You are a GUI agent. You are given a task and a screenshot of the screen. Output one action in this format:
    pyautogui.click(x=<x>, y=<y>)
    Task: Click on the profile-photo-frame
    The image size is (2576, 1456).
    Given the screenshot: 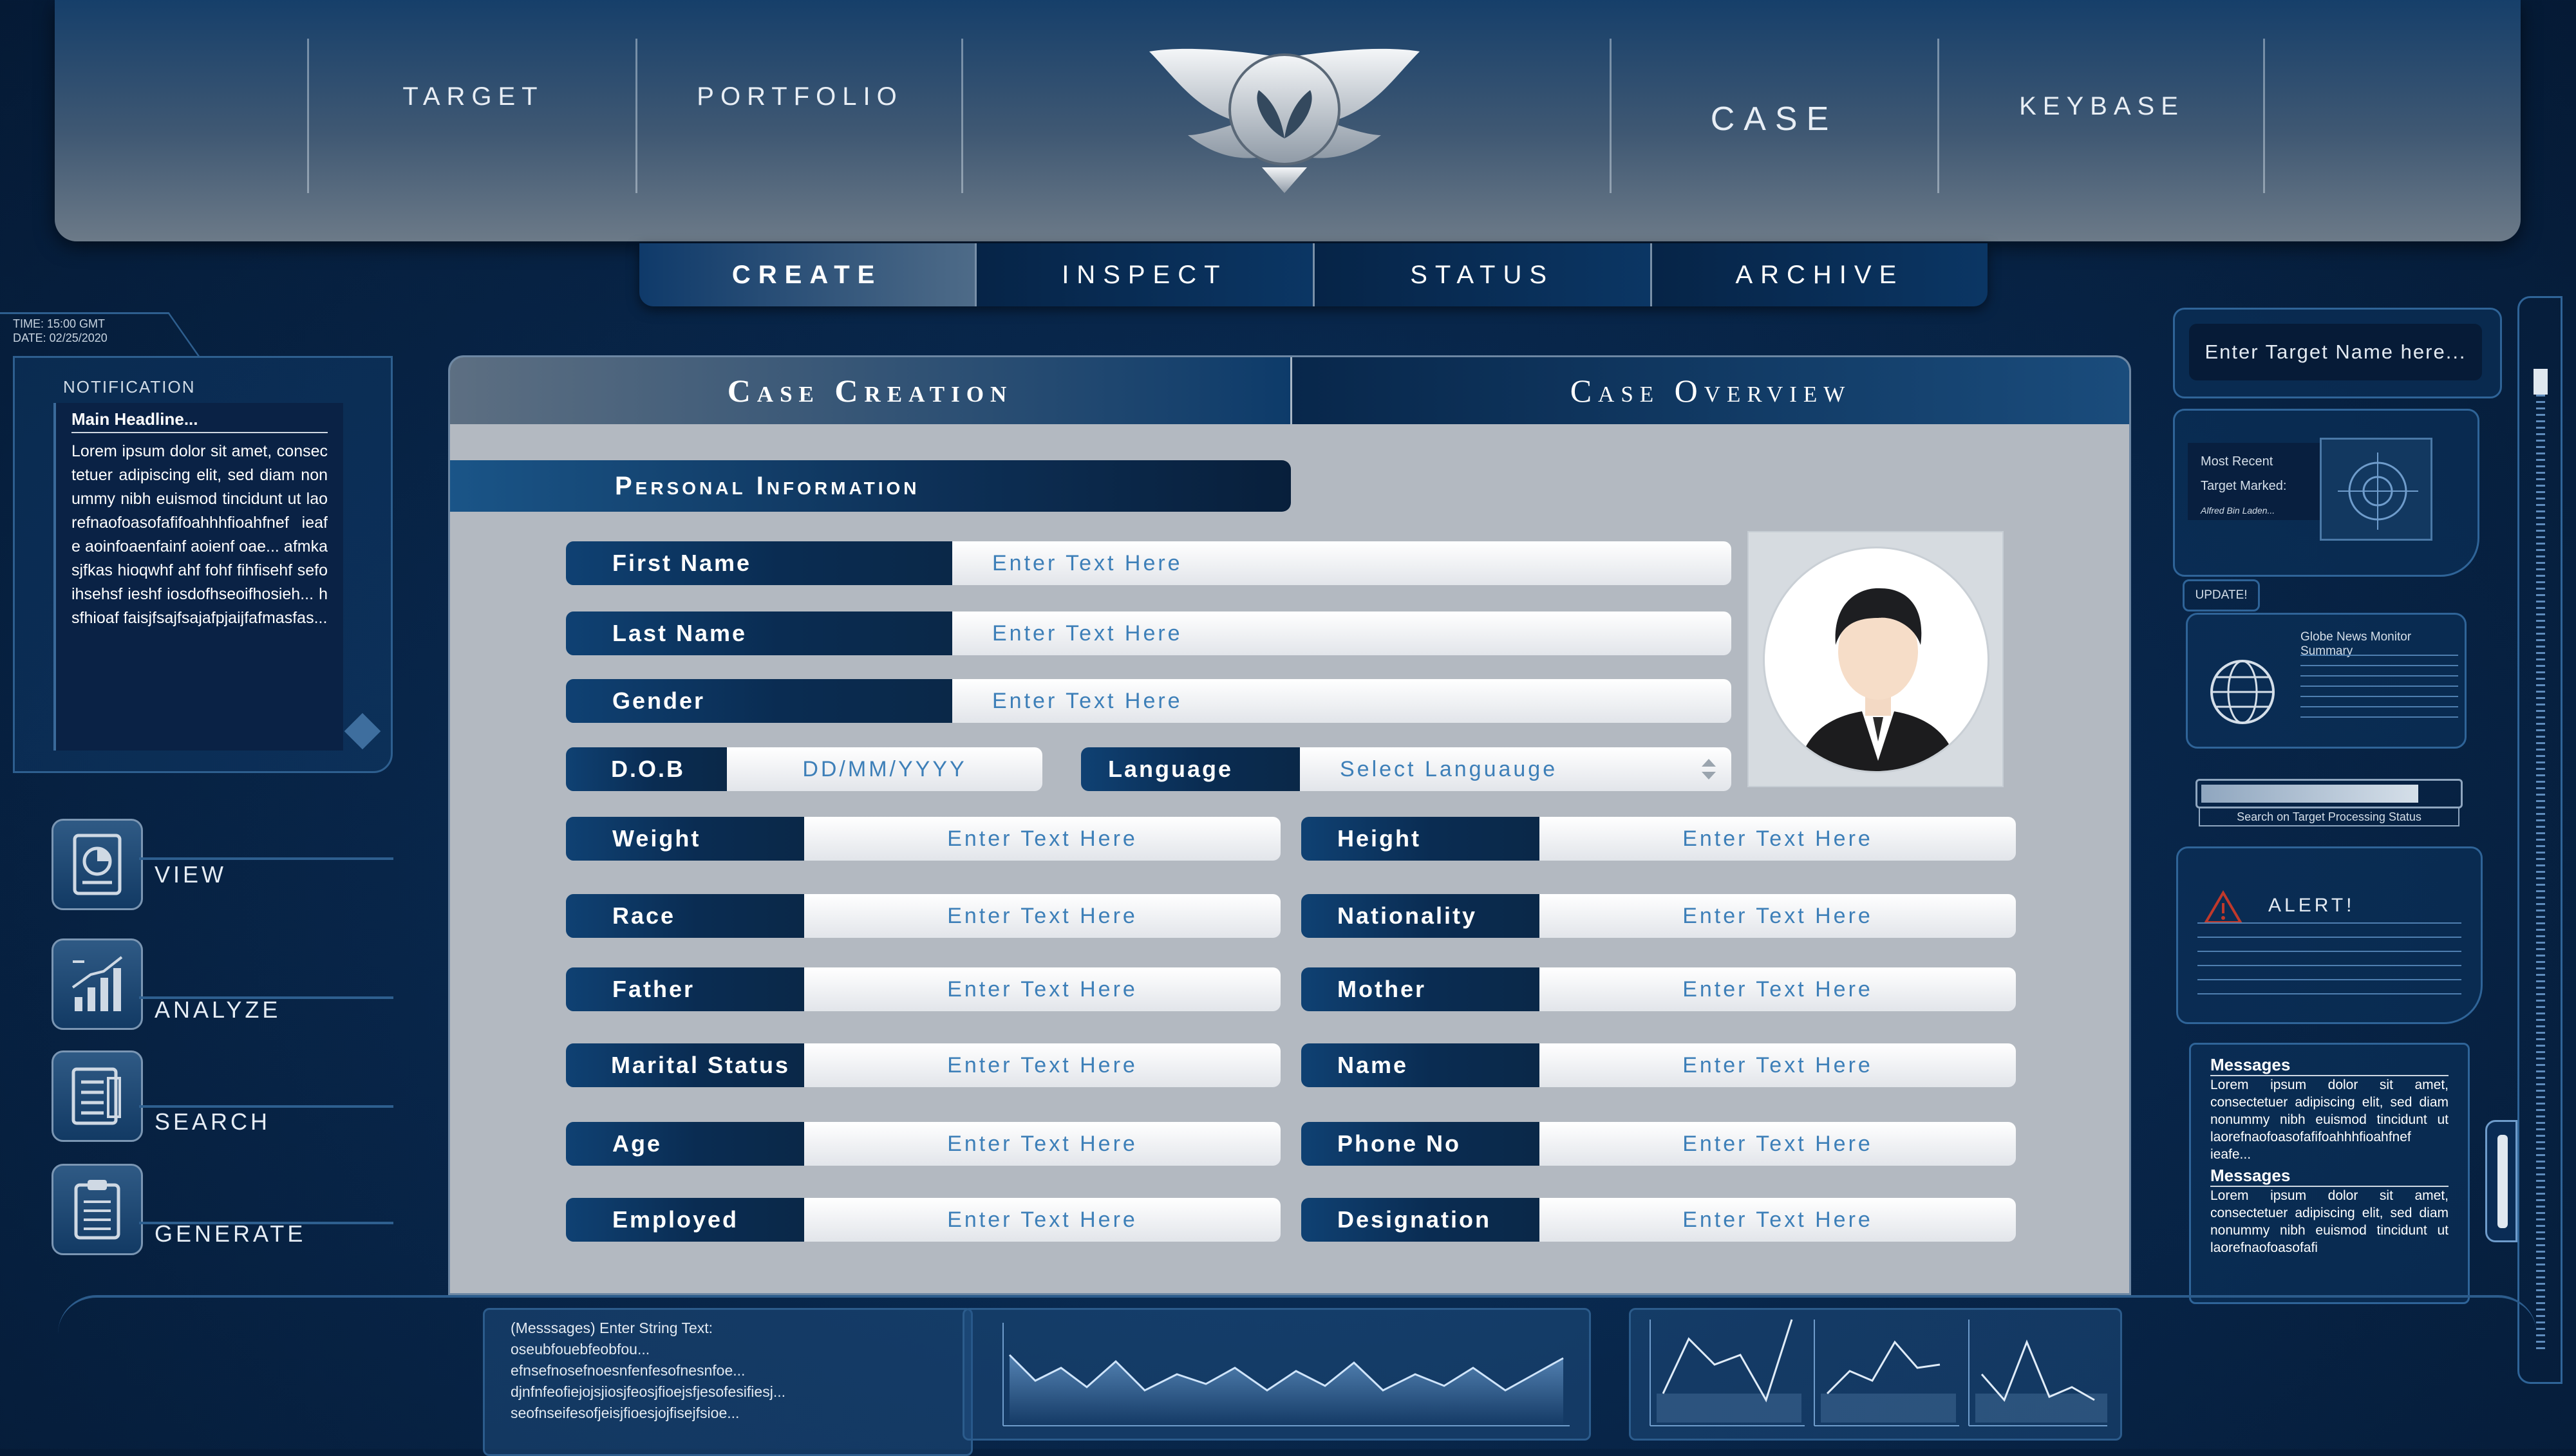 What is the action you would take?
    pyautogui.click(x=1875, y=659)
    